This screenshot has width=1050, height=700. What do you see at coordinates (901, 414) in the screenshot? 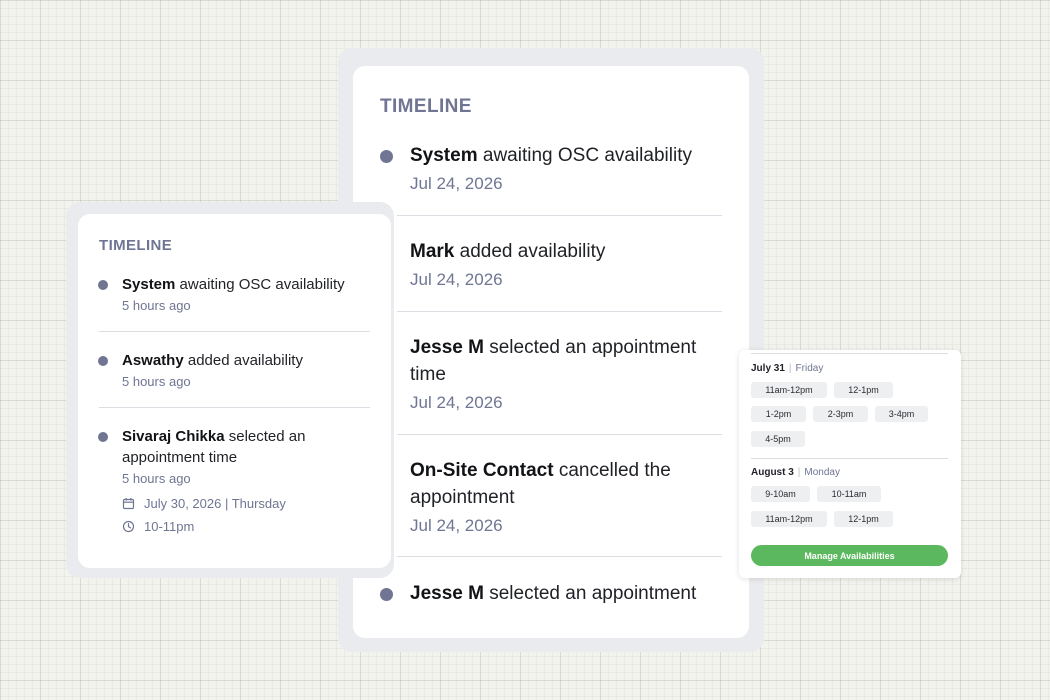
I see `time-slot: 3-4pm` at bounding box center [901, 414].